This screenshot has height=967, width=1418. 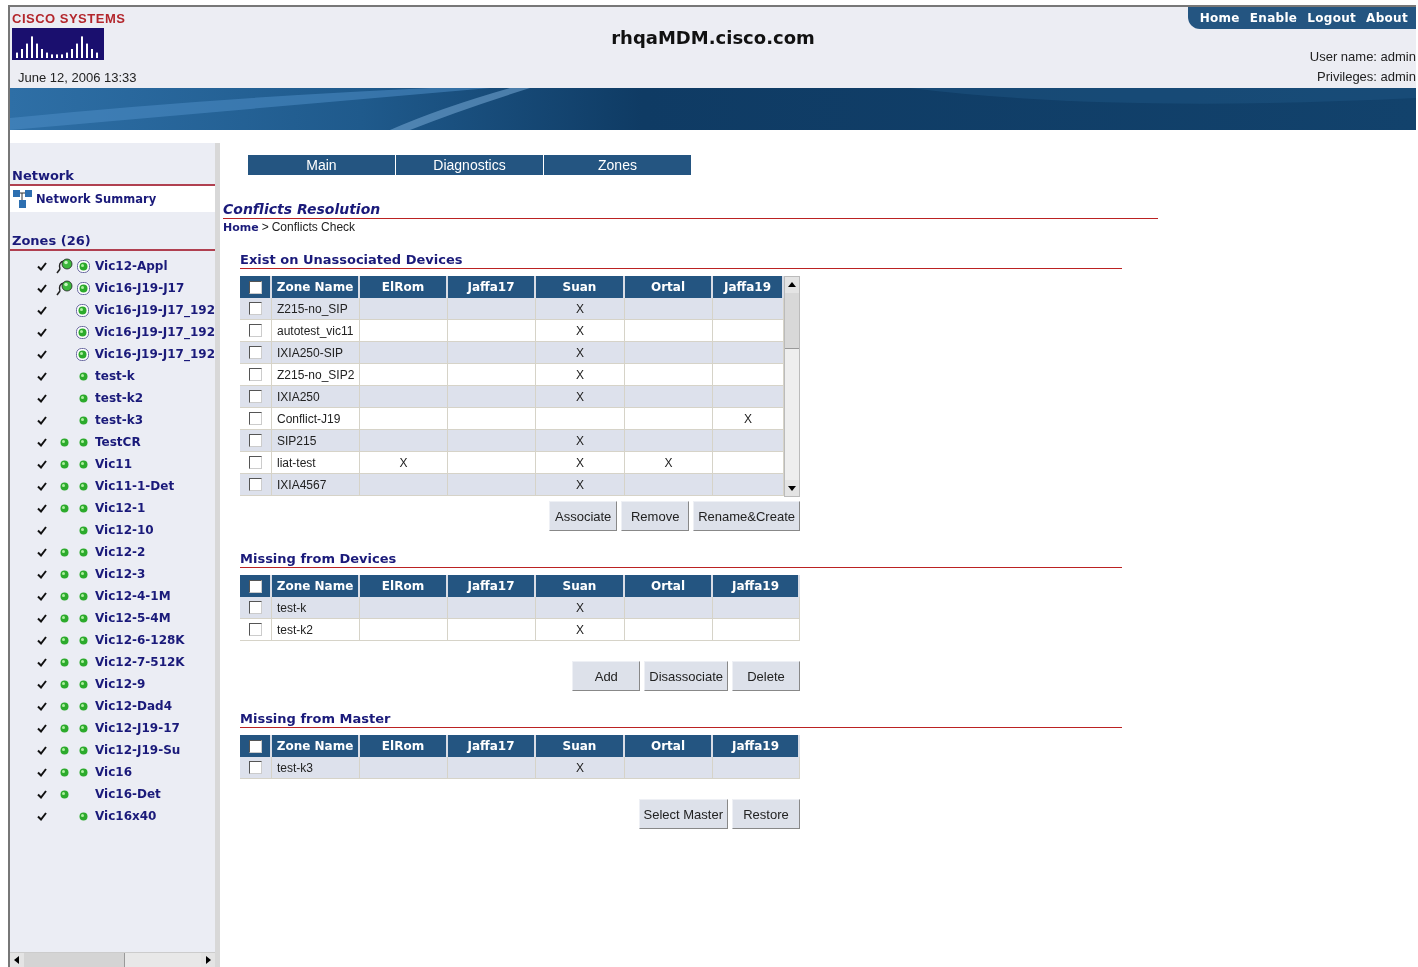 What do you see at coordinates (316, 485) in the screenshot?
I see `table-cell: IXIA4567` at bounding box center [316, 485].